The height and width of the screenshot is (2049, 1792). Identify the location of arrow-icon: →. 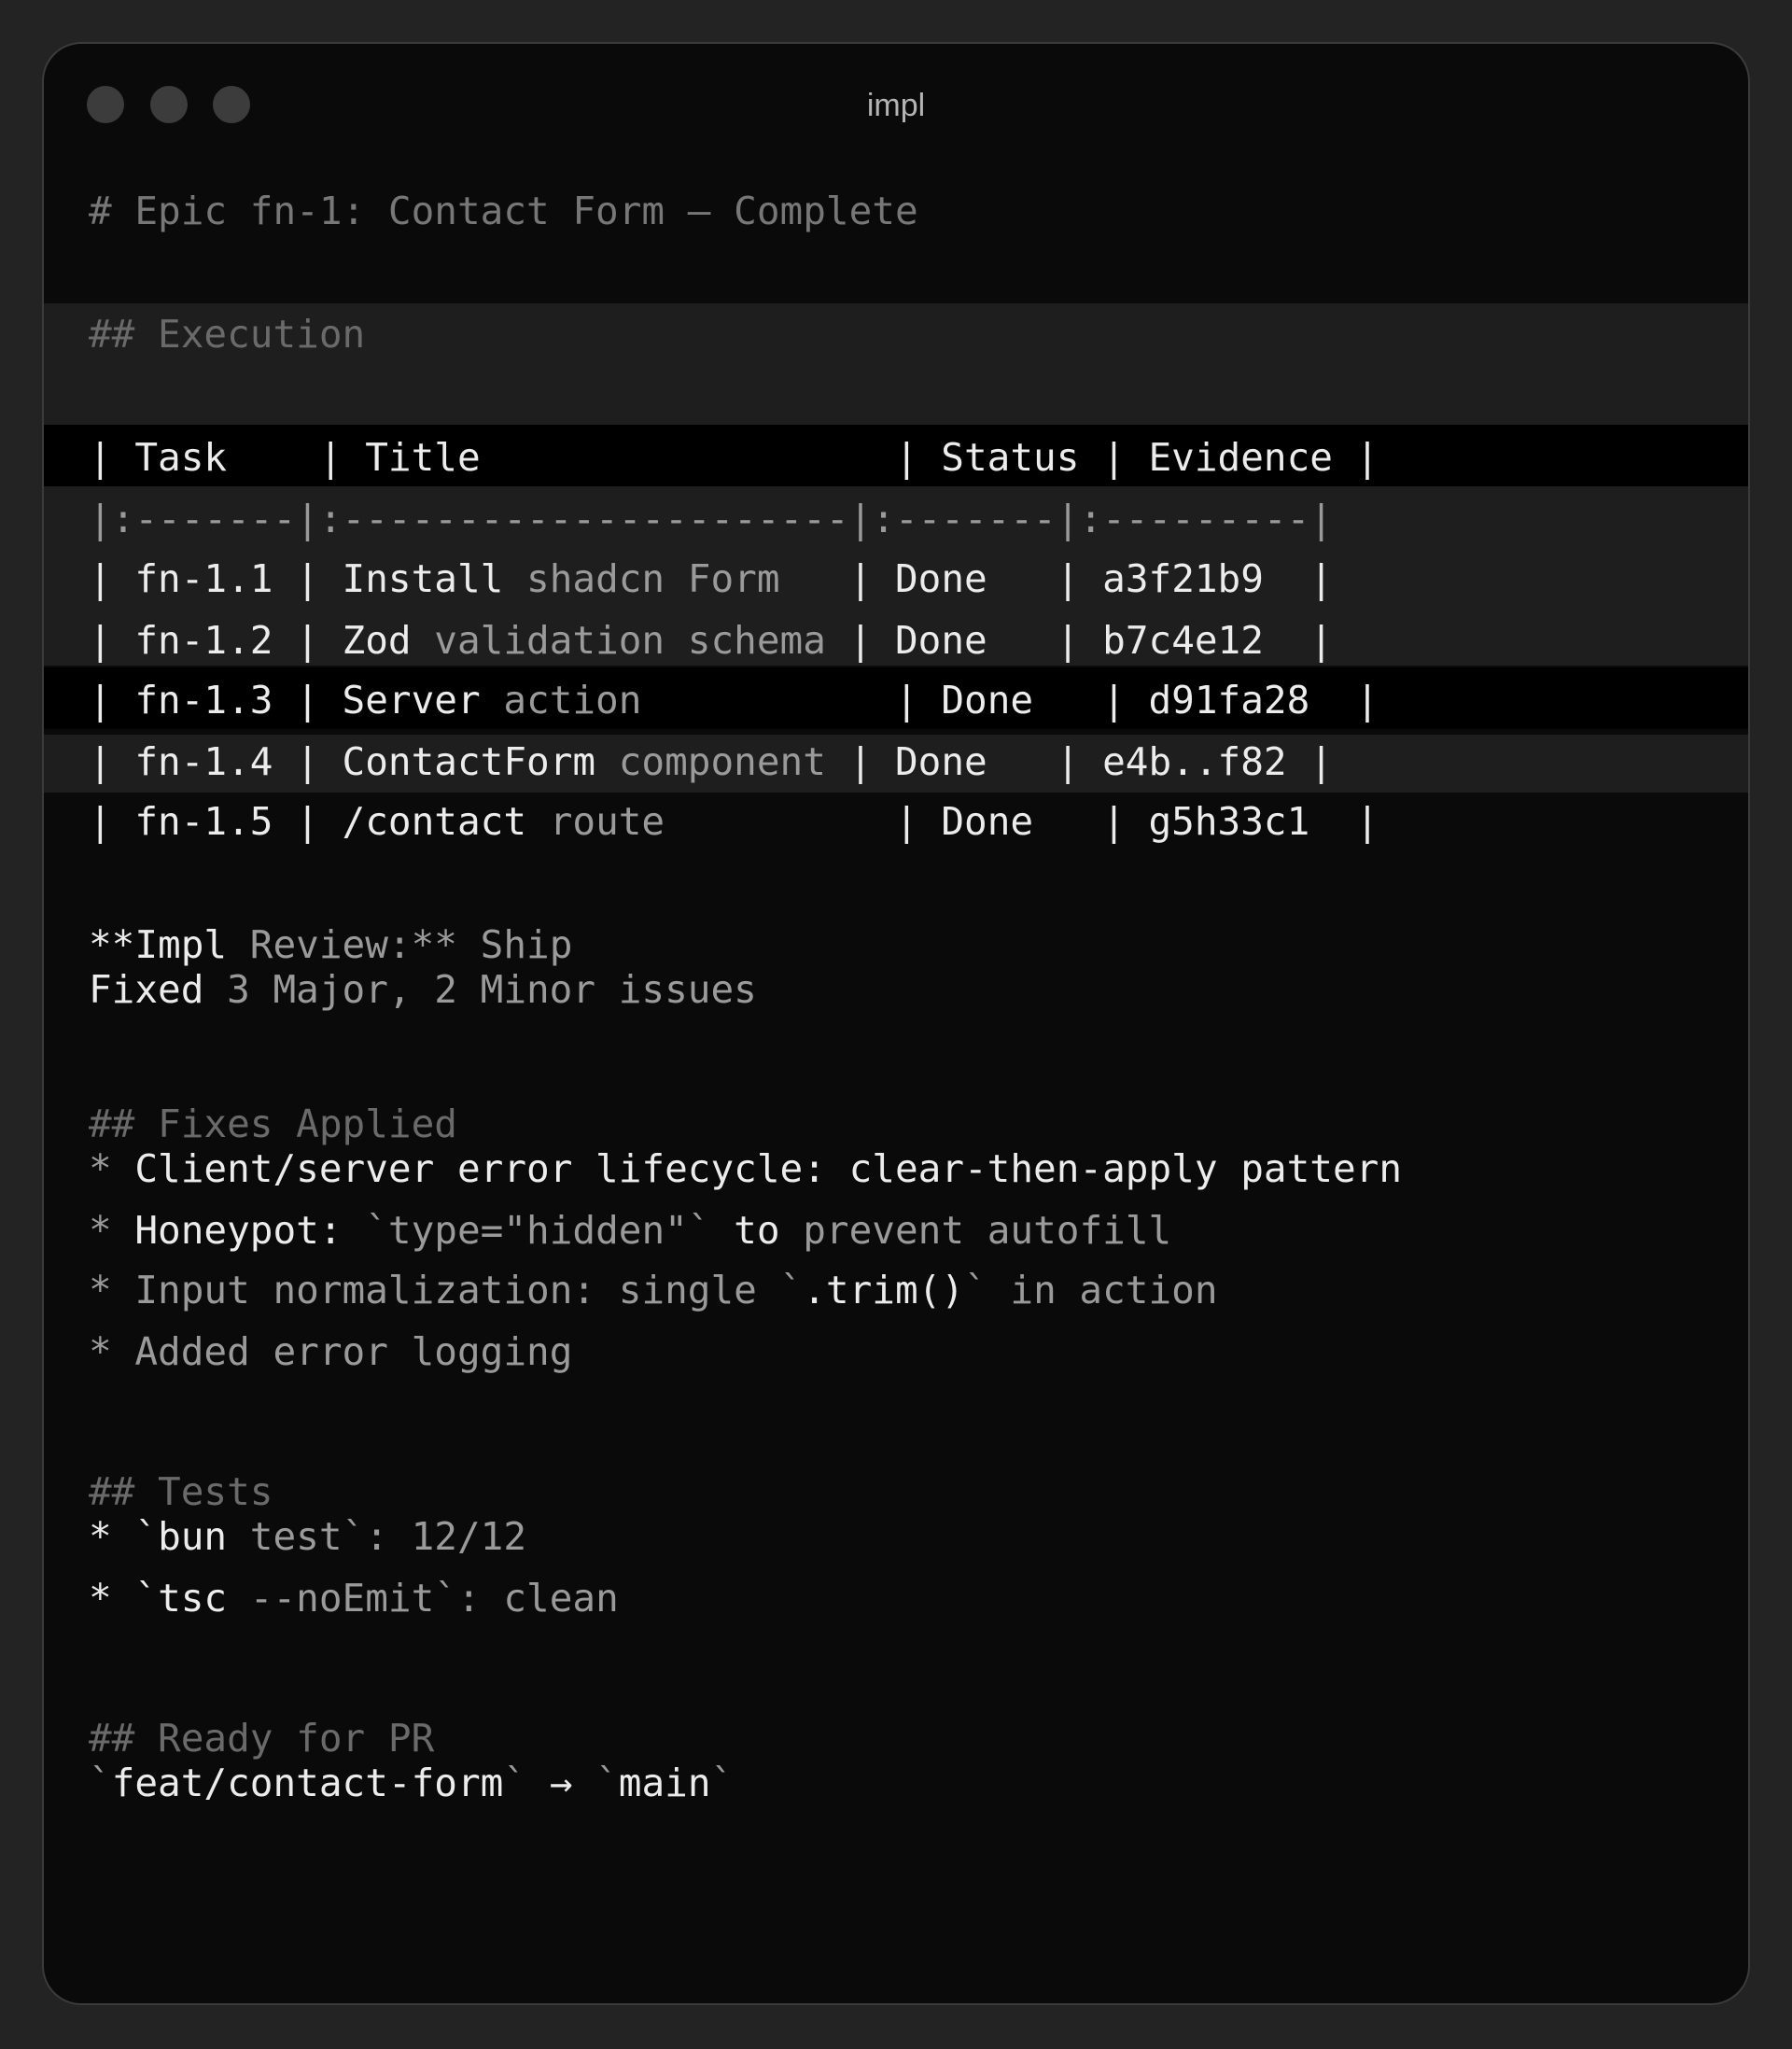
(561, 1783).